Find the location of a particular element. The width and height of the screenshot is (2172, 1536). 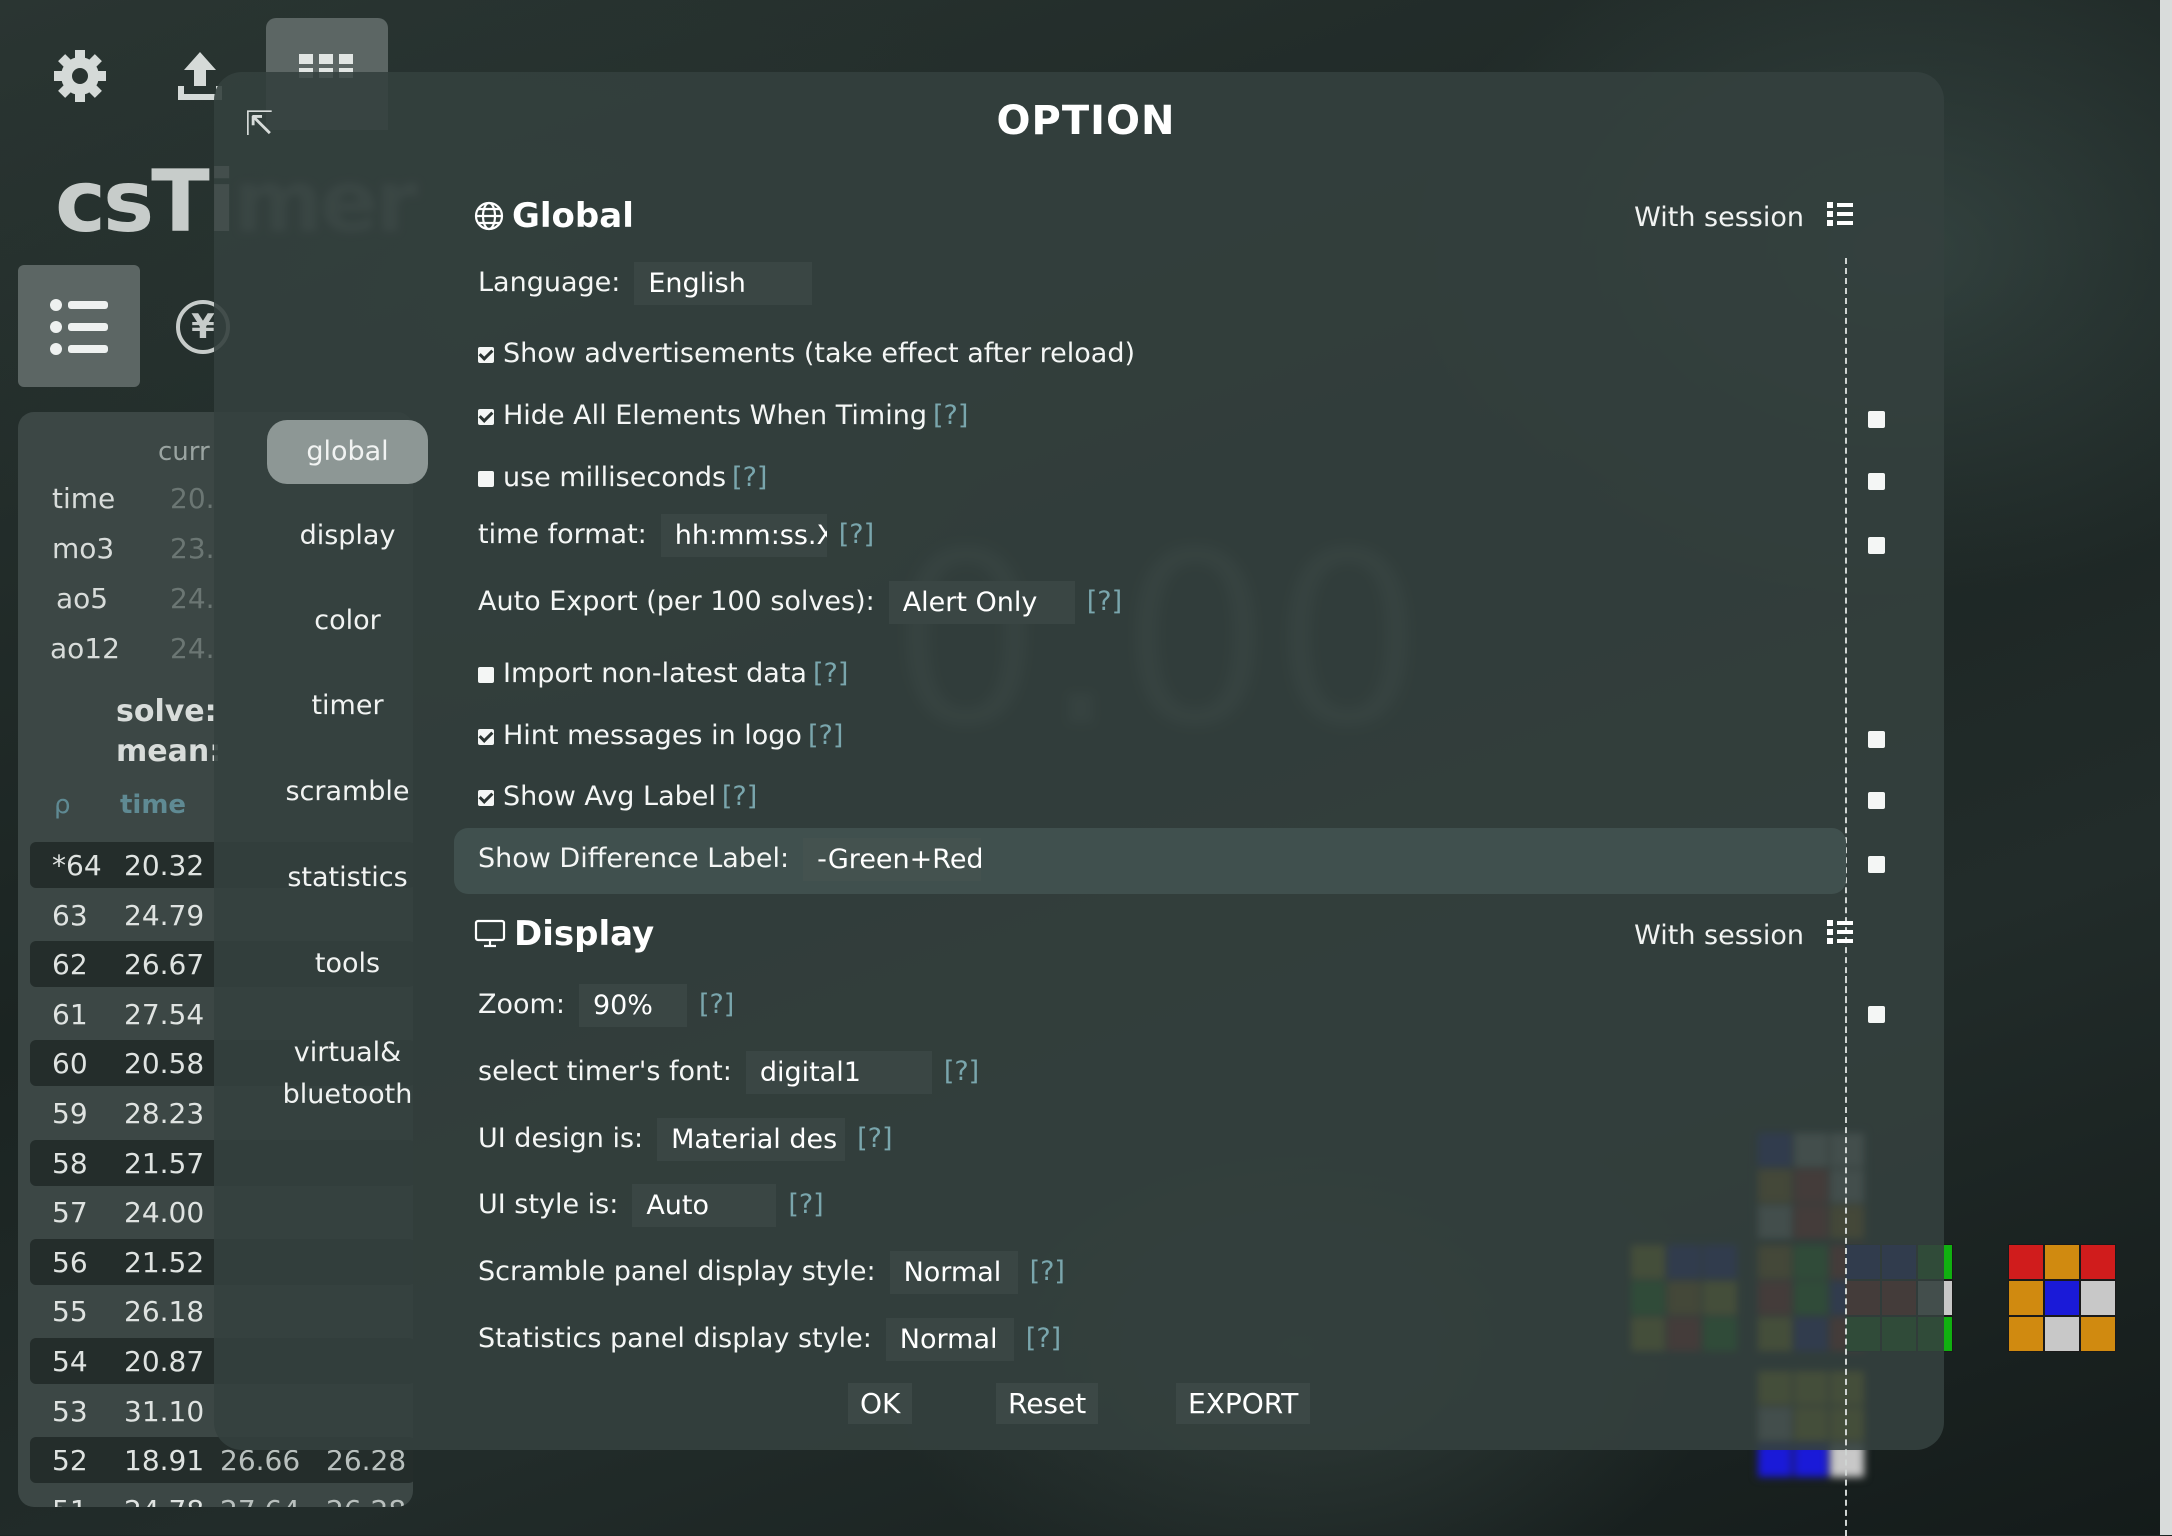

ui-style-help: [?] is located at coordinates (805, 1204).